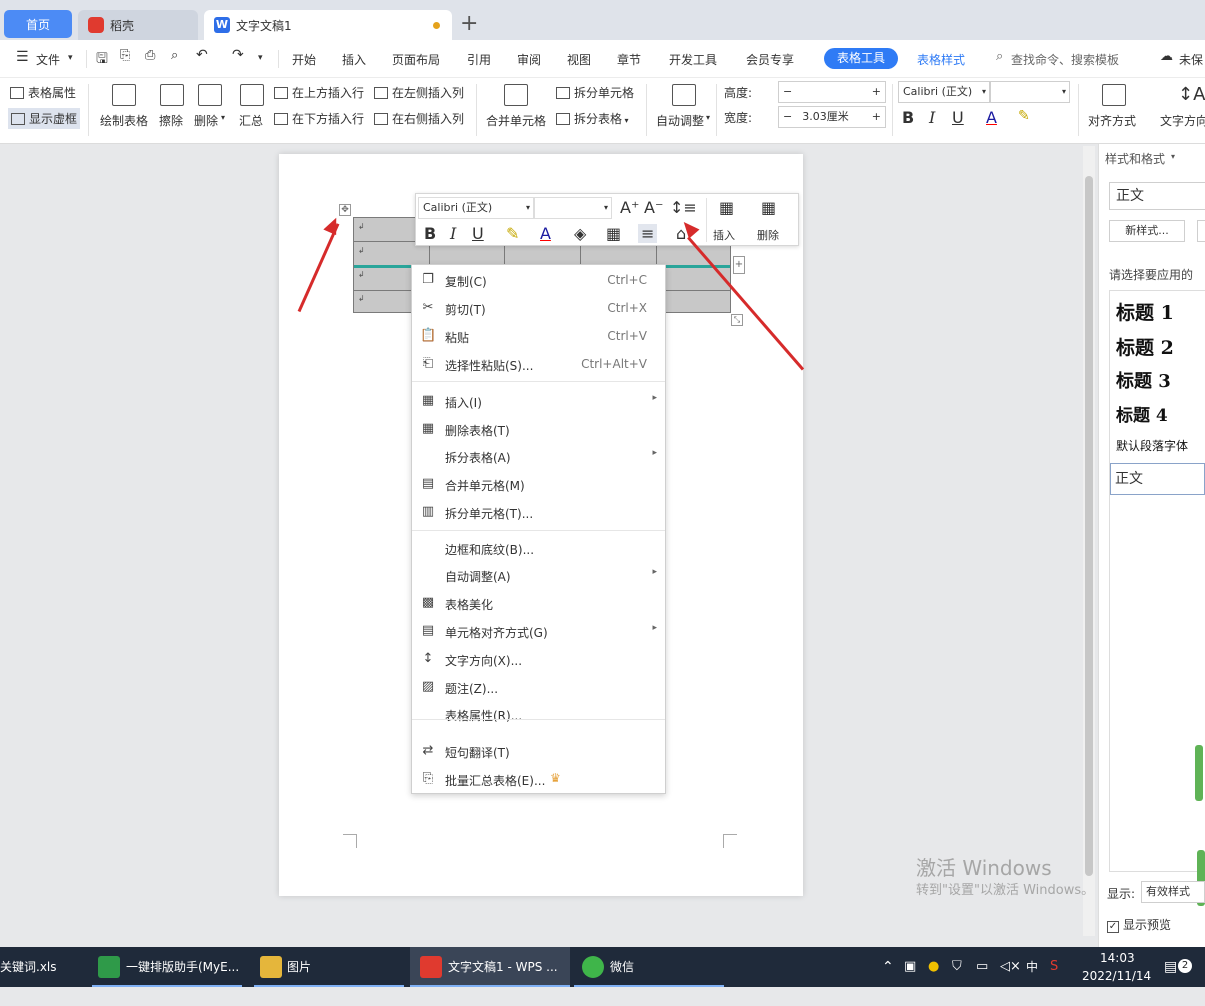 Image resolution: width=1205 pixels, height=1006 pixels. What do you see at coordinates (171, 120) in the screenshot?
I see `erase-button: 擦除` at bounding box center [171, 120].